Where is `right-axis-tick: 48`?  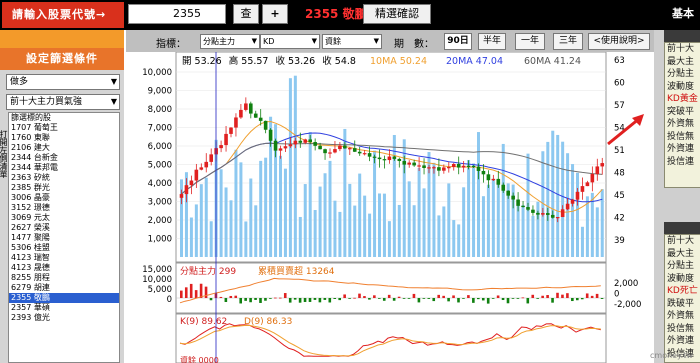
right-axis-tick: 48 is located at coordinates (619, 174).